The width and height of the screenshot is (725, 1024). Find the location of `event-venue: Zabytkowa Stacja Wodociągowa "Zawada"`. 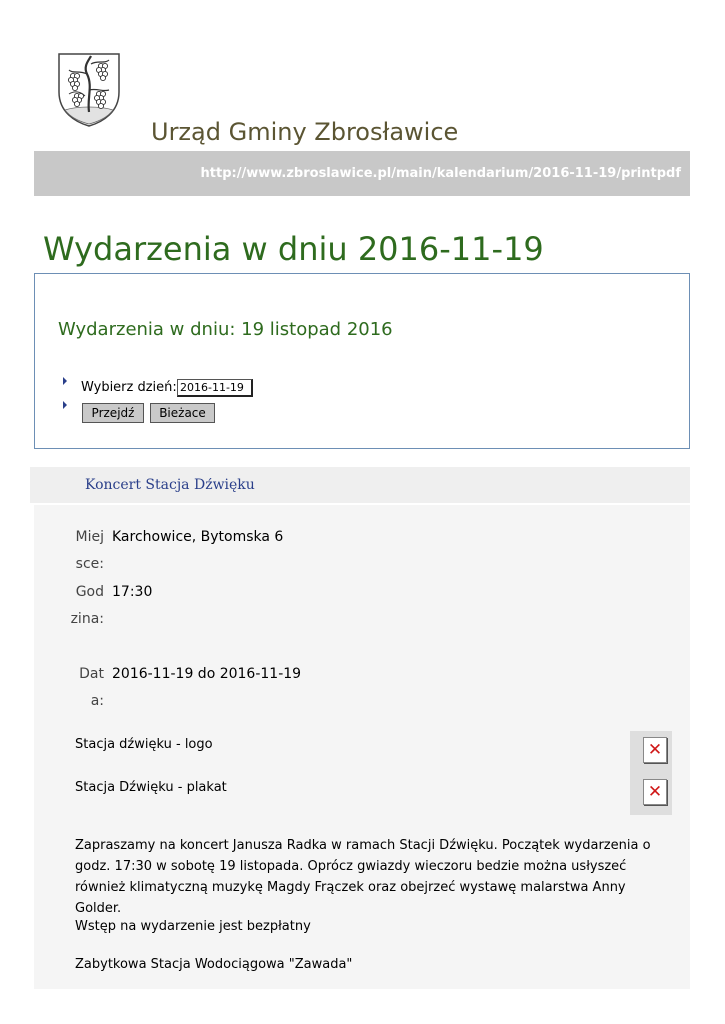

event-venue: Zabytkowa Stacja Wodociągowa "Zawada" is located at coordinates (214, 964).